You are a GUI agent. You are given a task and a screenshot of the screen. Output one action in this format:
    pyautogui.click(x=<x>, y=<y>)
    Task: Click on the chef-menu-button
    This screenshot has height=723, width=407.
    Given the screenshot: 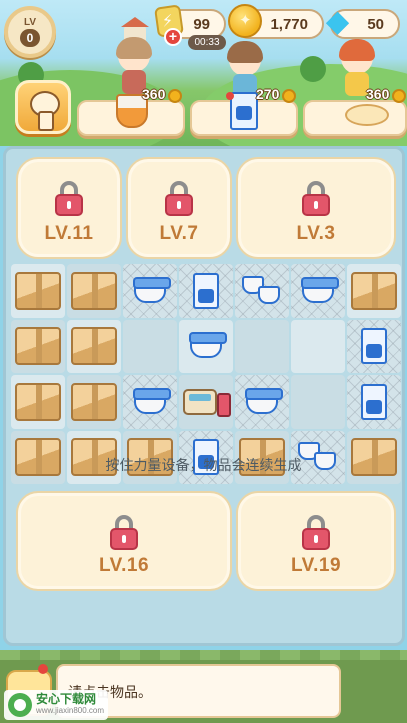 What is the action you would take?
    pyautogui.click(x=43, y=107)
    